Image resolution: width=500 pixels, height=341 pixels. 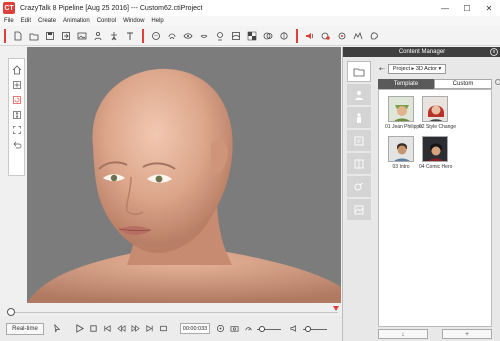 I want to click on motion-tab-button, so click(x=359, y=140).